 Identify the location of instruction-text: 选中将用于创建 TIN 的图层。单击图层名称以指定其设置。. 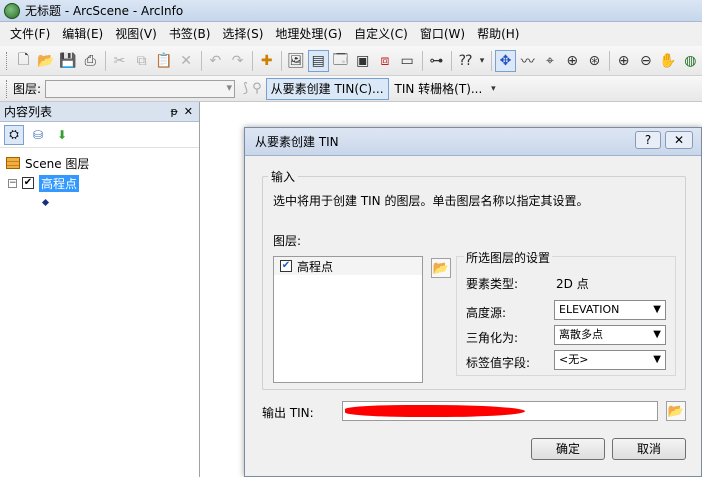
(431, 201).